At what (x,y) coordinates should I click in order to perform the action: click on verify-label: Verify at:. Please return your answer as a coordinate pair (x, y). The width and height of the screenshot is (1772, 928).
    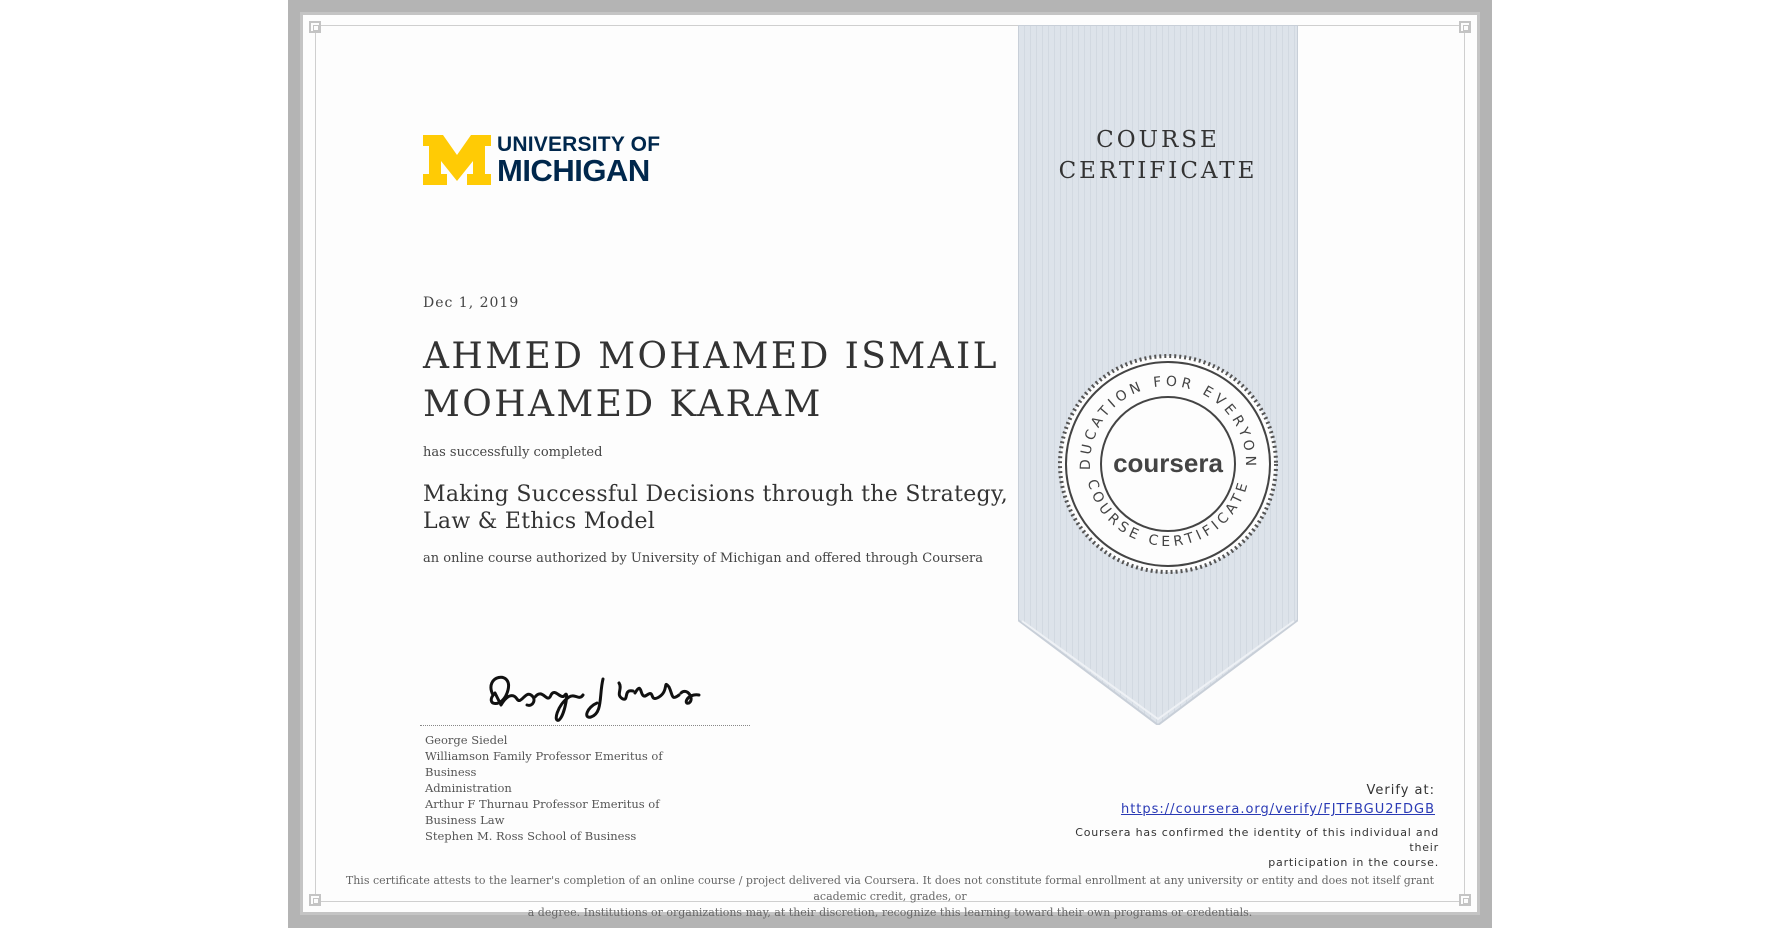
    Looking at the image, I should click on (1400, 790).